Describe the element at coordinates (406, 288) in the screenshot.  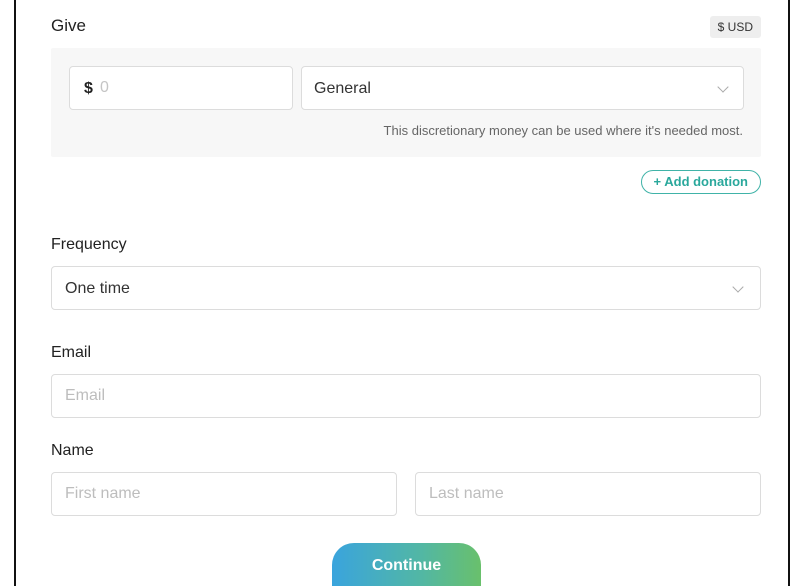
I see `frequency-select: One time` at that location.